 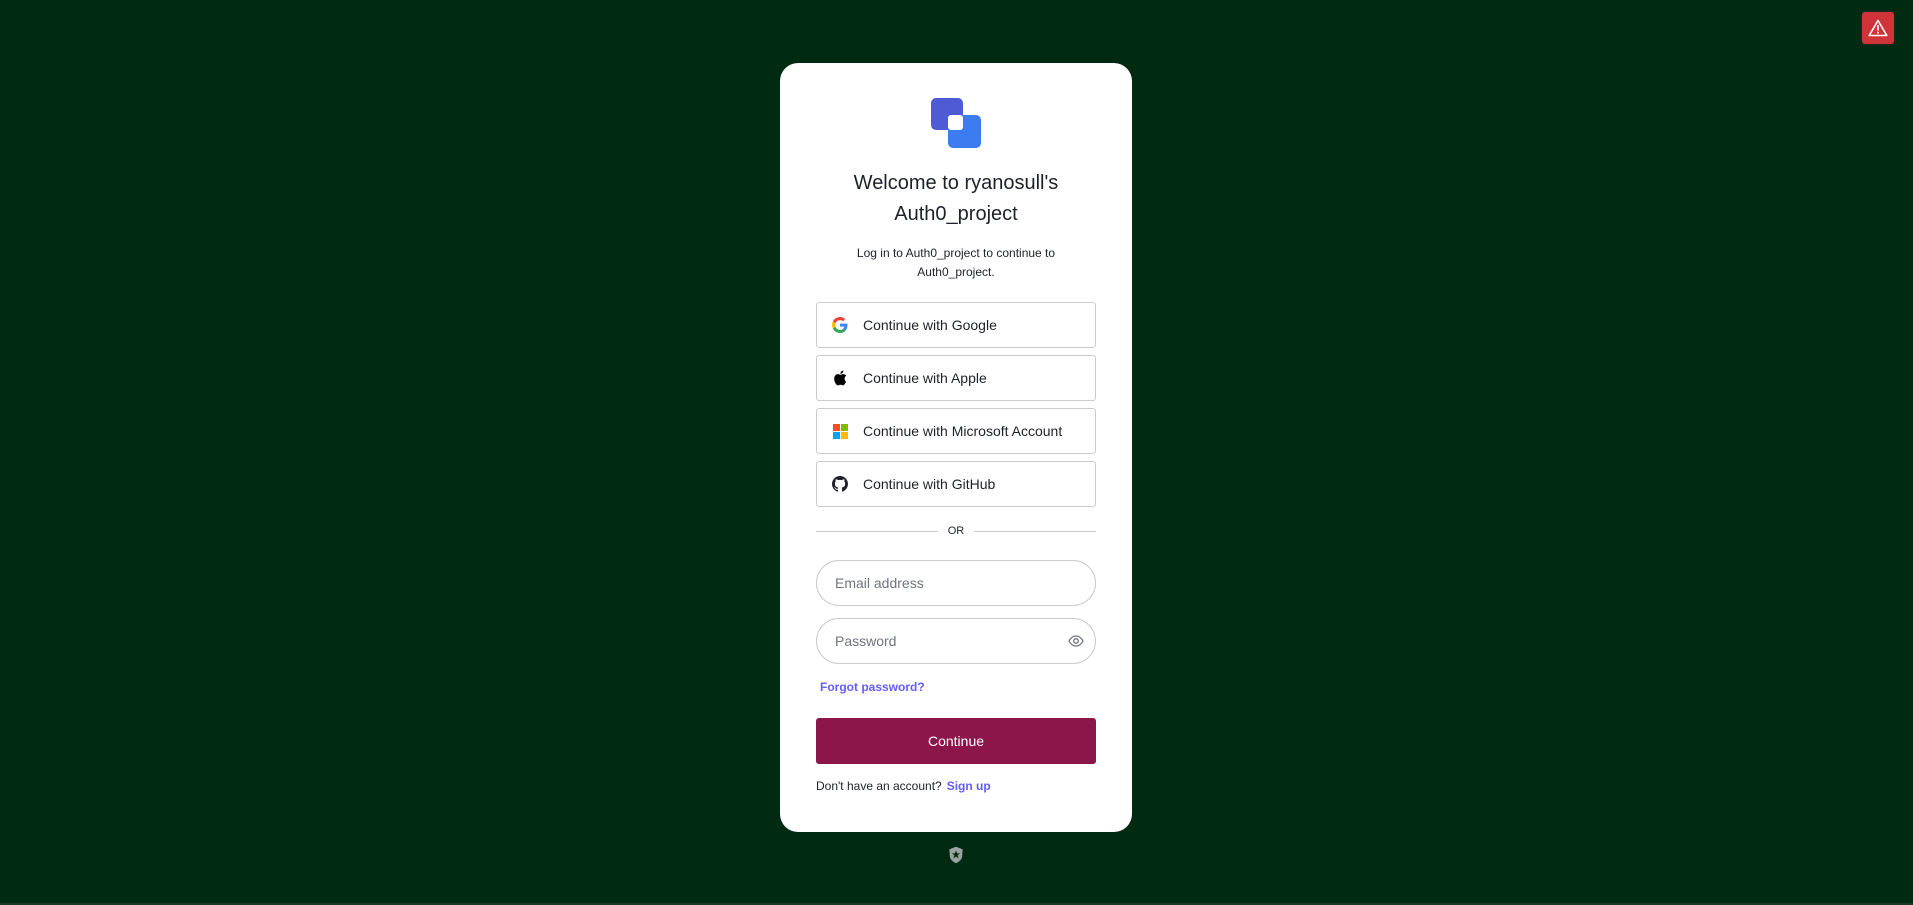 I want to click on subtitle-line-1: Log in to Auth0_project to continue to, so click(x=956, y=253).